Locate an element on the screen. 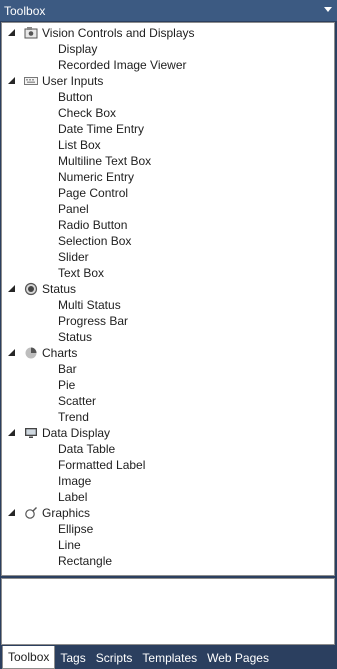  tree-item: Date Time Entry is located at coordinates (168, 129).